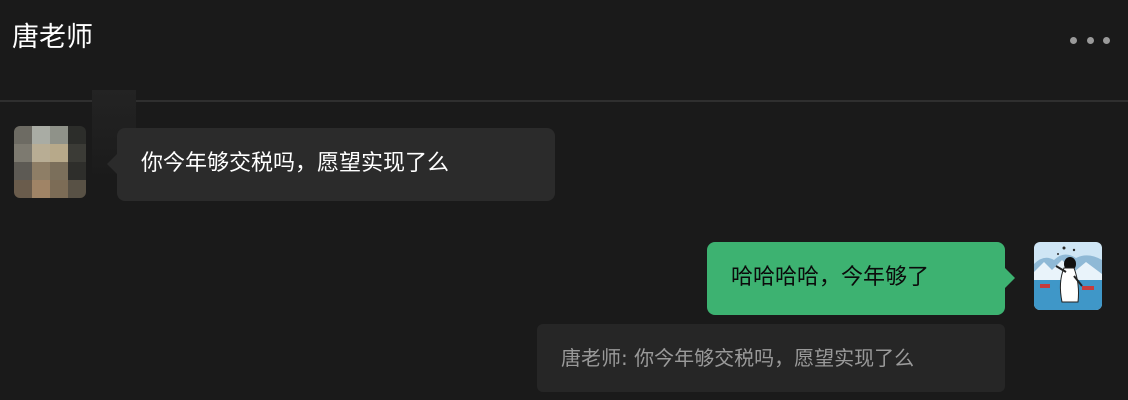  I want to click on outgoing-message-text: 哈哈哈哈，今年够了, so click(830, 277).